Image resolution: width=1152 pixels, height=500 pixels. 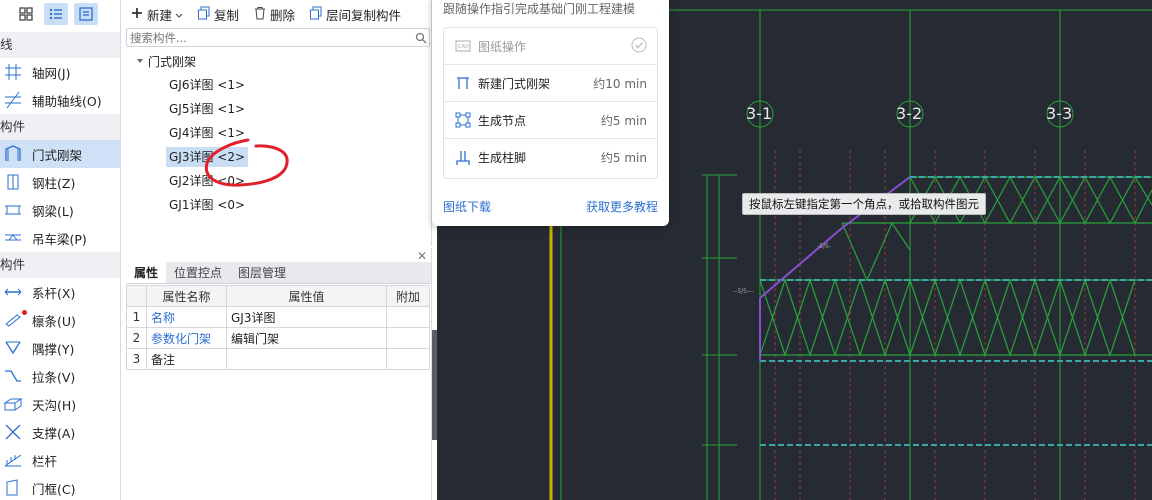 What do you see at coordinates (463, 158) in the screenshot?
I see `column-base-icon` at bounding box center [463, 158].